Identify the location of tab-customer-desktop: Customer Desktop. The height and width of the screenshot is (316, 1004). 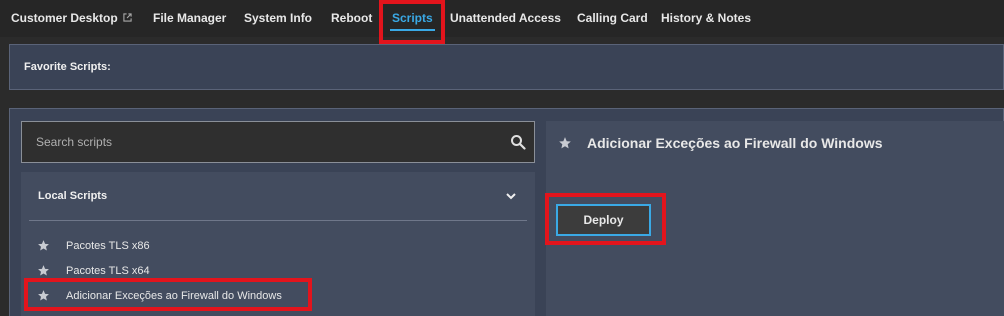
(71, 18).